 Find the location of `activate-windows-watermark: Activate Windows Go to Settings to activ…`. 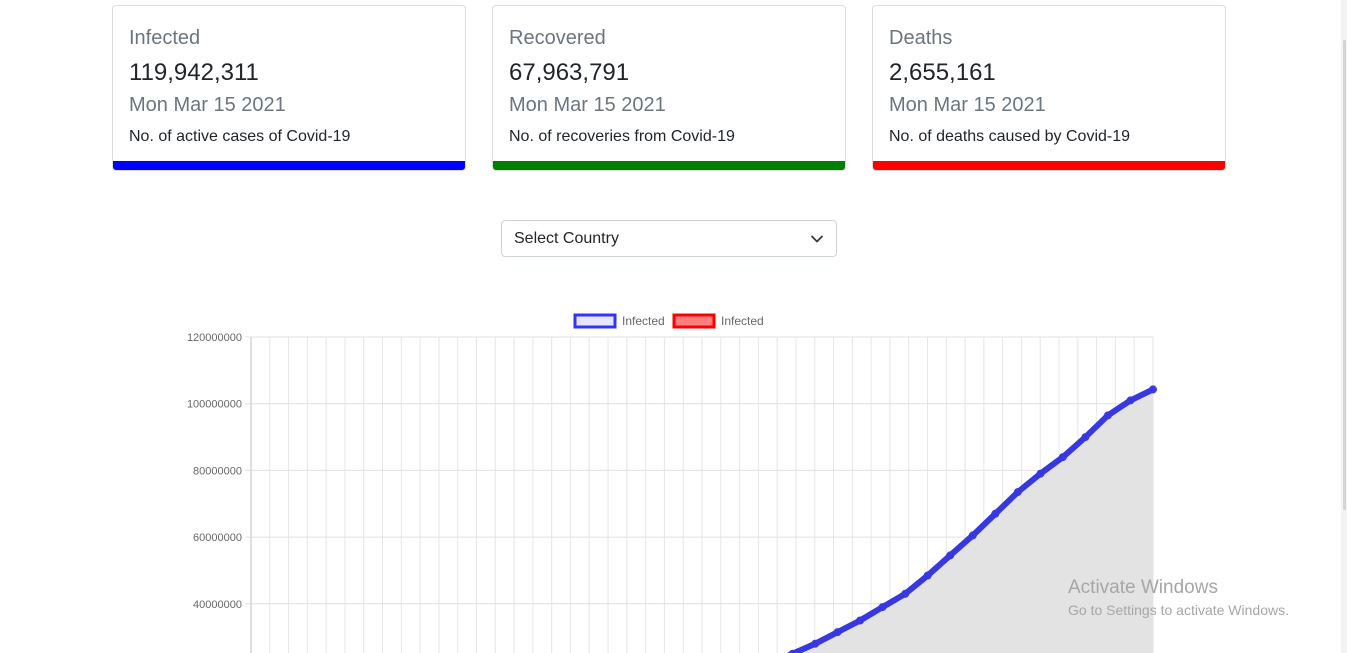

activate-windows-watermark: Activate Windows Go to Settings to activ… is located at coordinates (1178, 598).